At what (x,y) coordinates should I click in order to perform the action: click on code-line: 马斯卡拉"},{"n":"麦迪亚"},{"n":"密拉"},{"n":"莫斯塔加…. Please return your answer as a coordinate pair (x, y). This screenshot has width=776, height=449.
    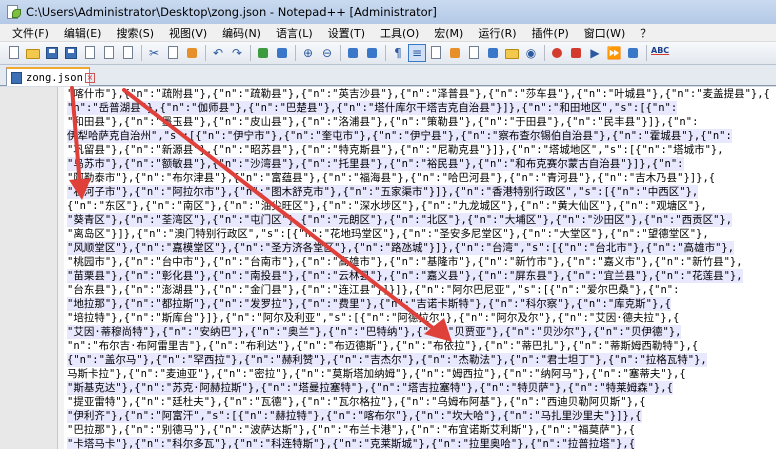
    Looking at the image, I should click on (376, 374).